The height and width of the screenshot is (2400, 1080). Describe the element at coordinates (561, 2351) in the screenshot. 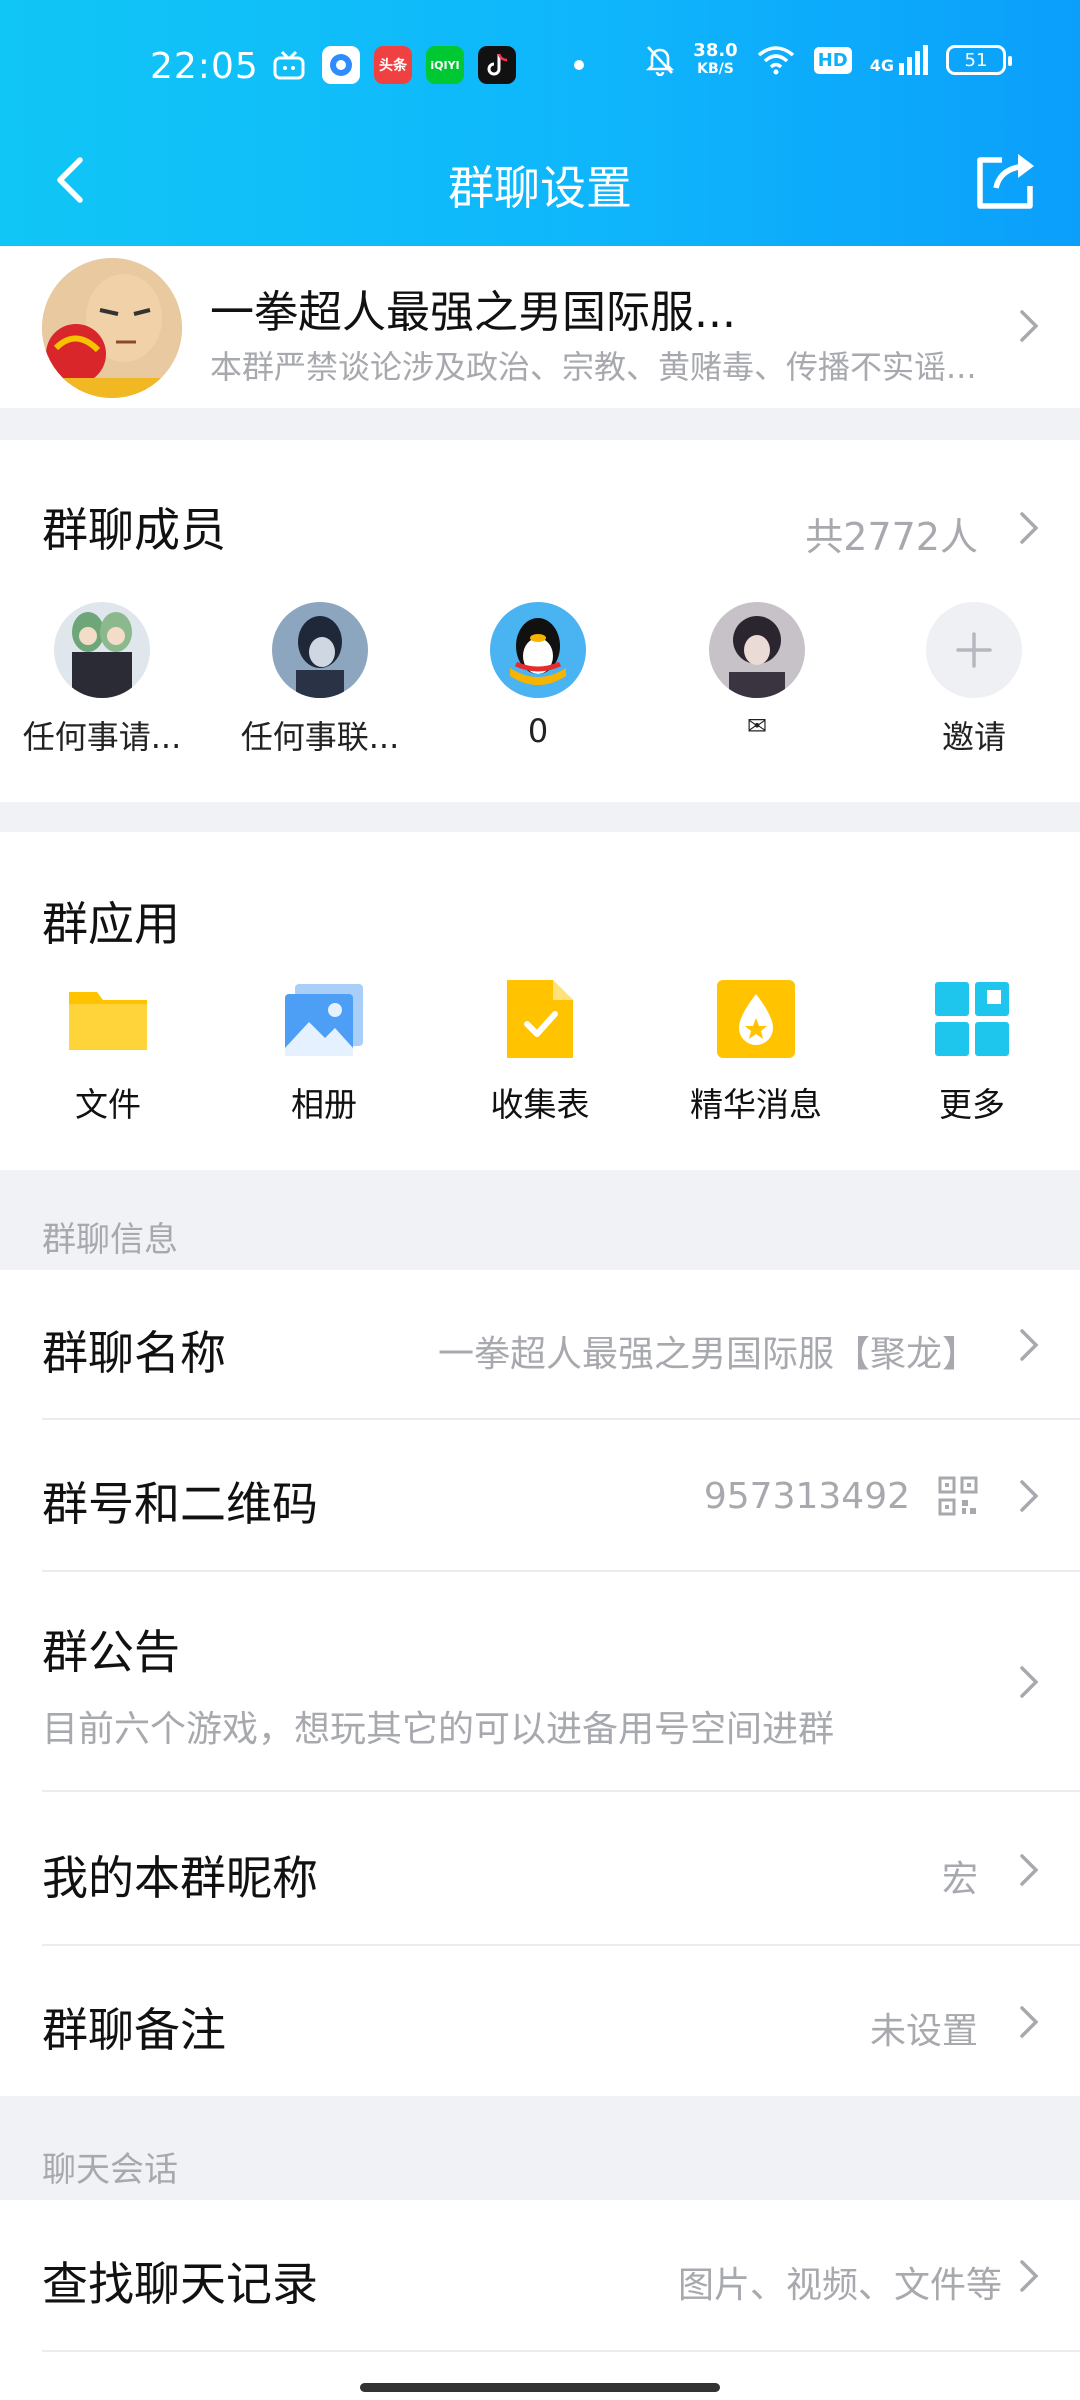

I see `divider` at that location.